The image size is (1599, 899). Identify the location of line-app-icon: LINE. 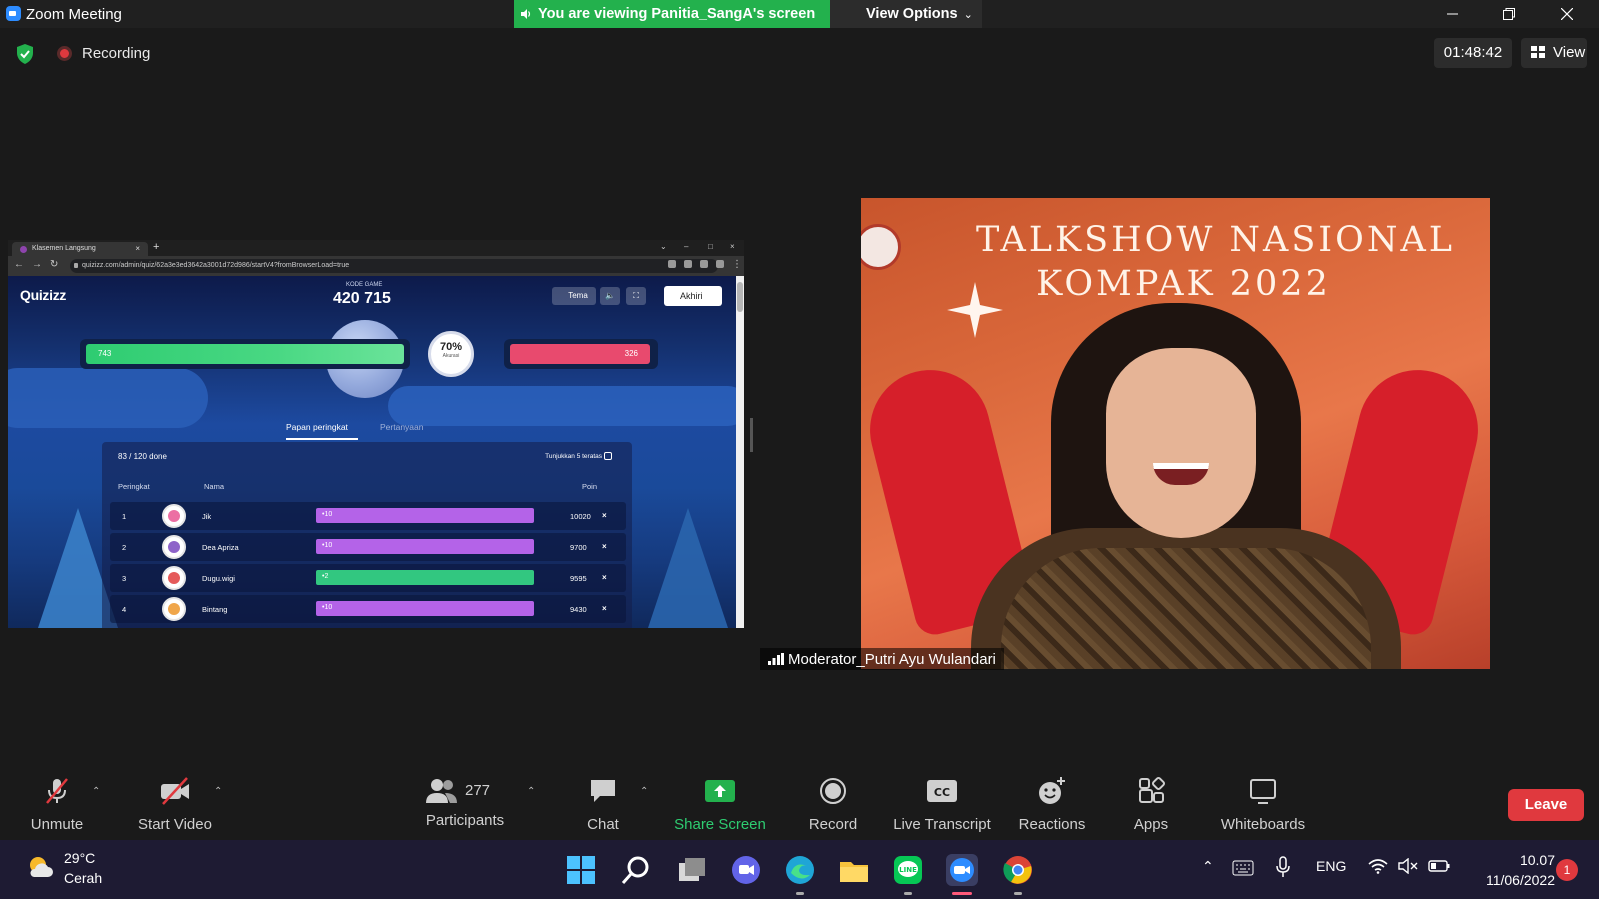
(908, 870).